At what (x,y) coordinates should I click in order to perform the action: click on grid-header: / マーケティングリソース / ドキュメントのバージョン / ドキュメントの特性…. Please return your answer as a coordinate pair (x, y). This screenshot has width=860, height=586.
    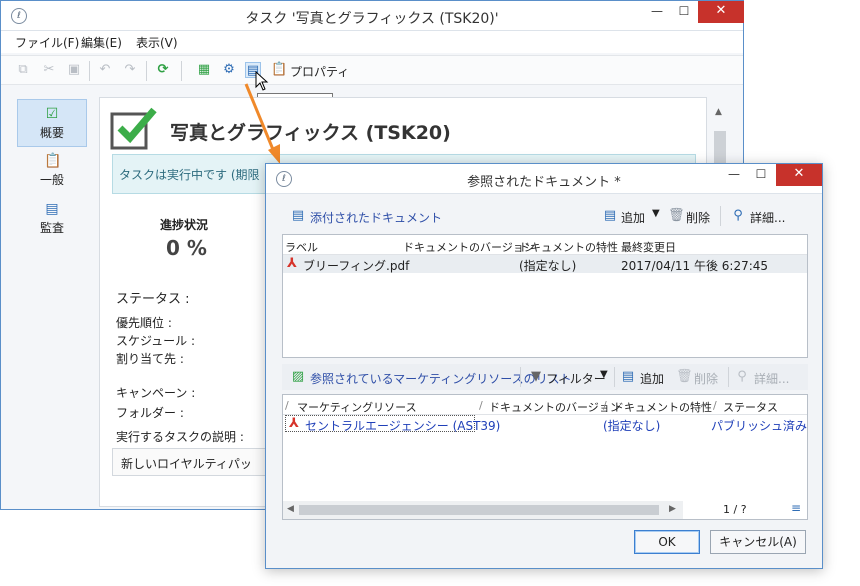
    Looking at the image, I should click on (545, 405).